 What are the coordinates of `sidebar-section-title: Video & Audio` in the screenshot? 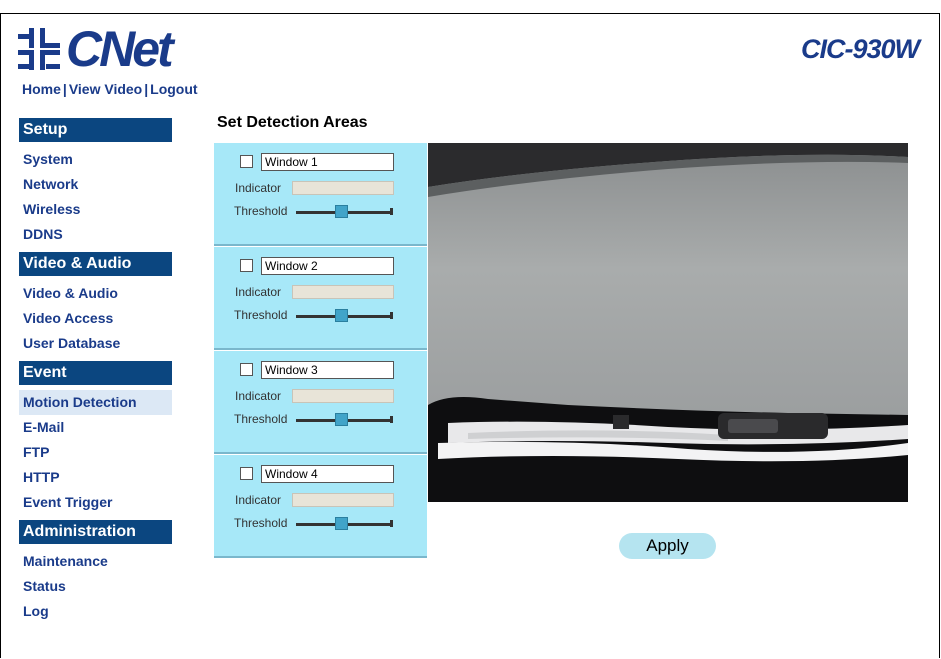 It's located at (95, 264).